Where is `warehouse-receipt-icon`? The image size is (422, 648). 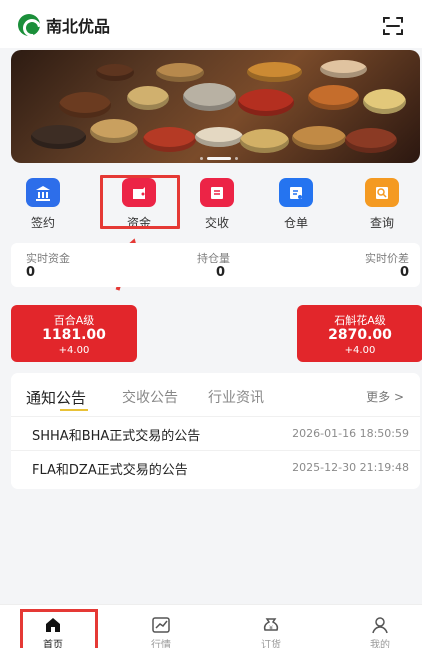
warehouse-receipt-icon is located at coordinates (296, 192).